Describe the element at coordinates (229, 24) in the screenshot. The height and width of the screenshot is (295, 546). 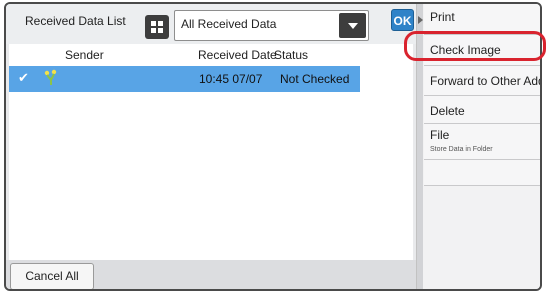
I see `filter-selected-value: All Received Data` at that location.